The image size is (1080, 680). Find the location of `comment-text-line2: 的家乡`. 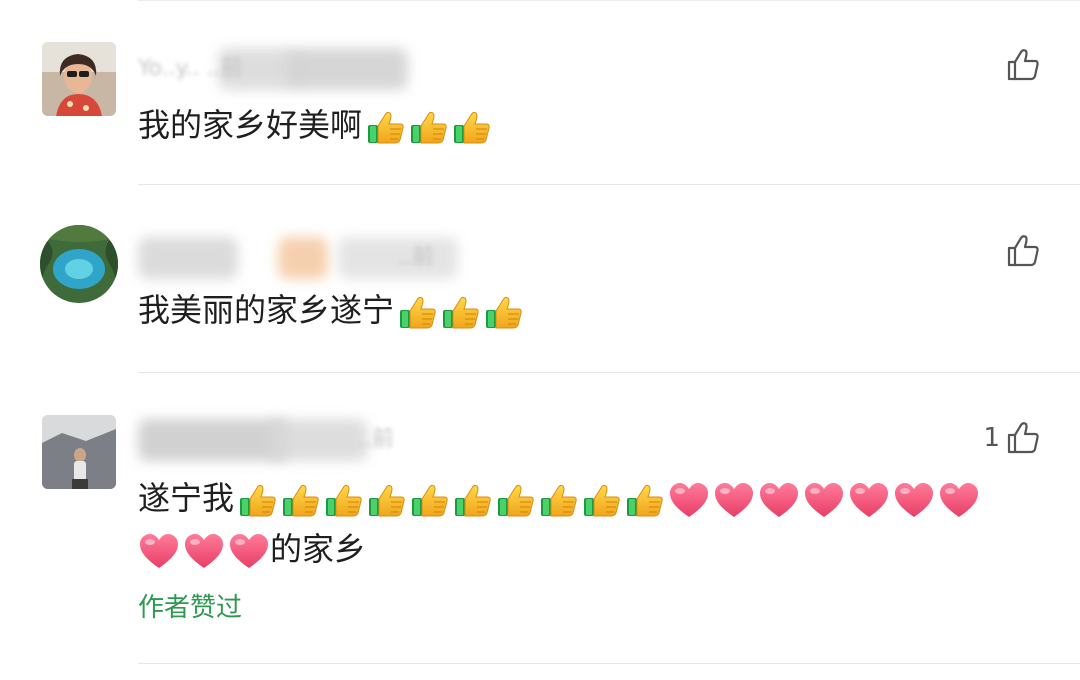

comment-text-line2: 的家乡 is located at coordinates (252, 549).